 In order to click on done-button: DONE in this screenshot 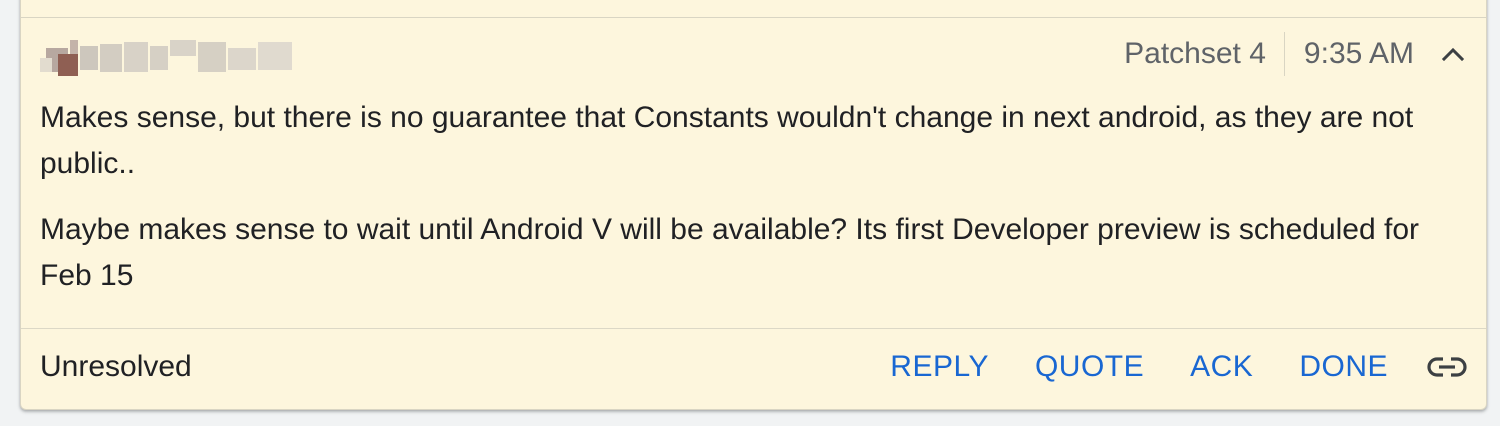, I will do `click(1343, 367)`.